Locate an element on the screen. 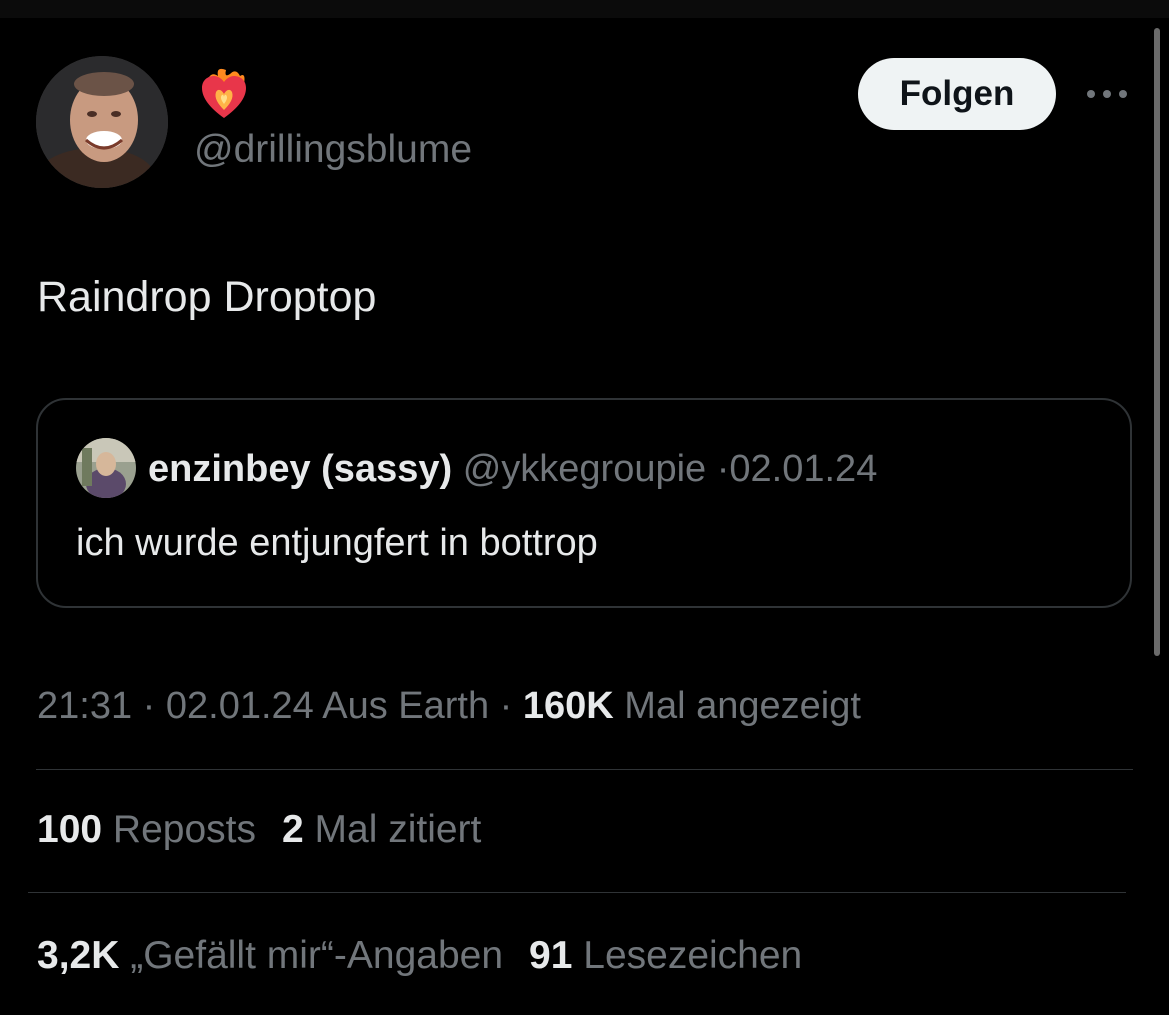 The height and width of the screenshot is (1015, 1169). reposts-stat: 100 Reposts is located at coordinates (146, 829).